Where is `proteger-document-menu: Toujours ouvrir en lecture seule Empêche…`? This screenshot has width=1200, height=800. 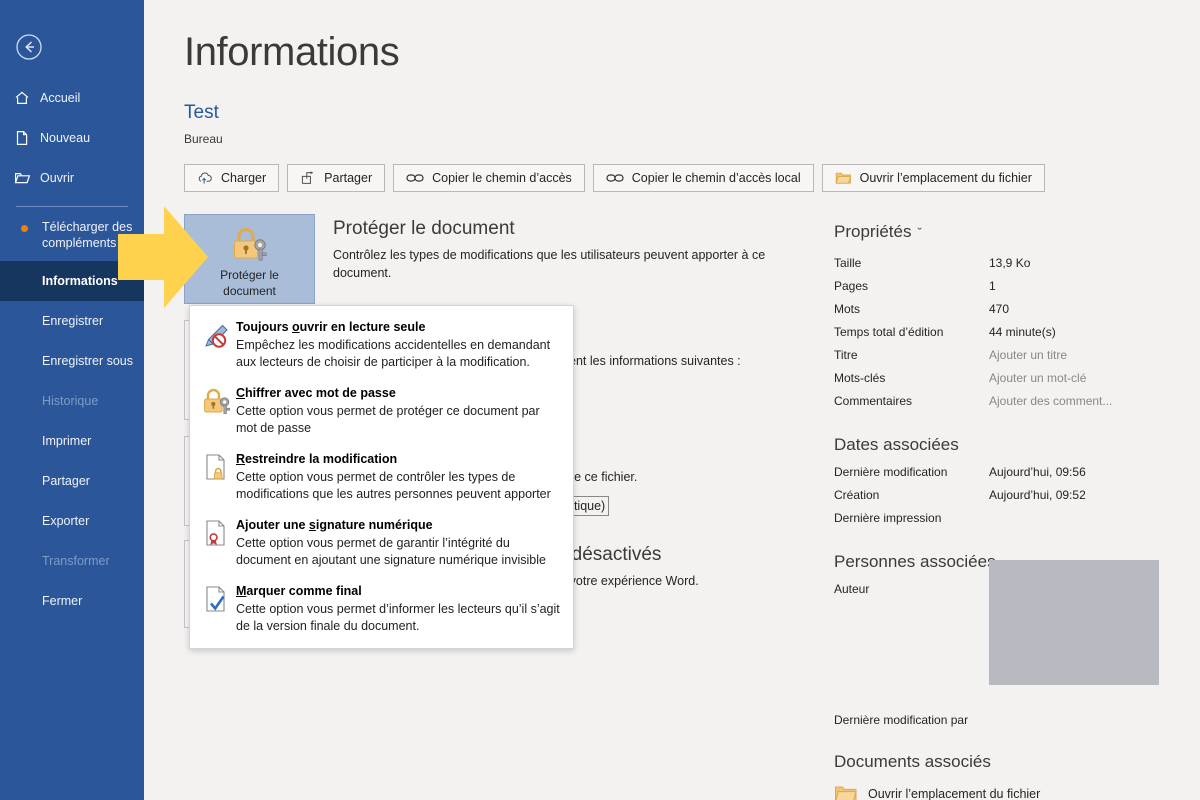 proteger-document-menu: Toujours ouvrir en lecture seule Empêche… is located at coordinates (381, 477).